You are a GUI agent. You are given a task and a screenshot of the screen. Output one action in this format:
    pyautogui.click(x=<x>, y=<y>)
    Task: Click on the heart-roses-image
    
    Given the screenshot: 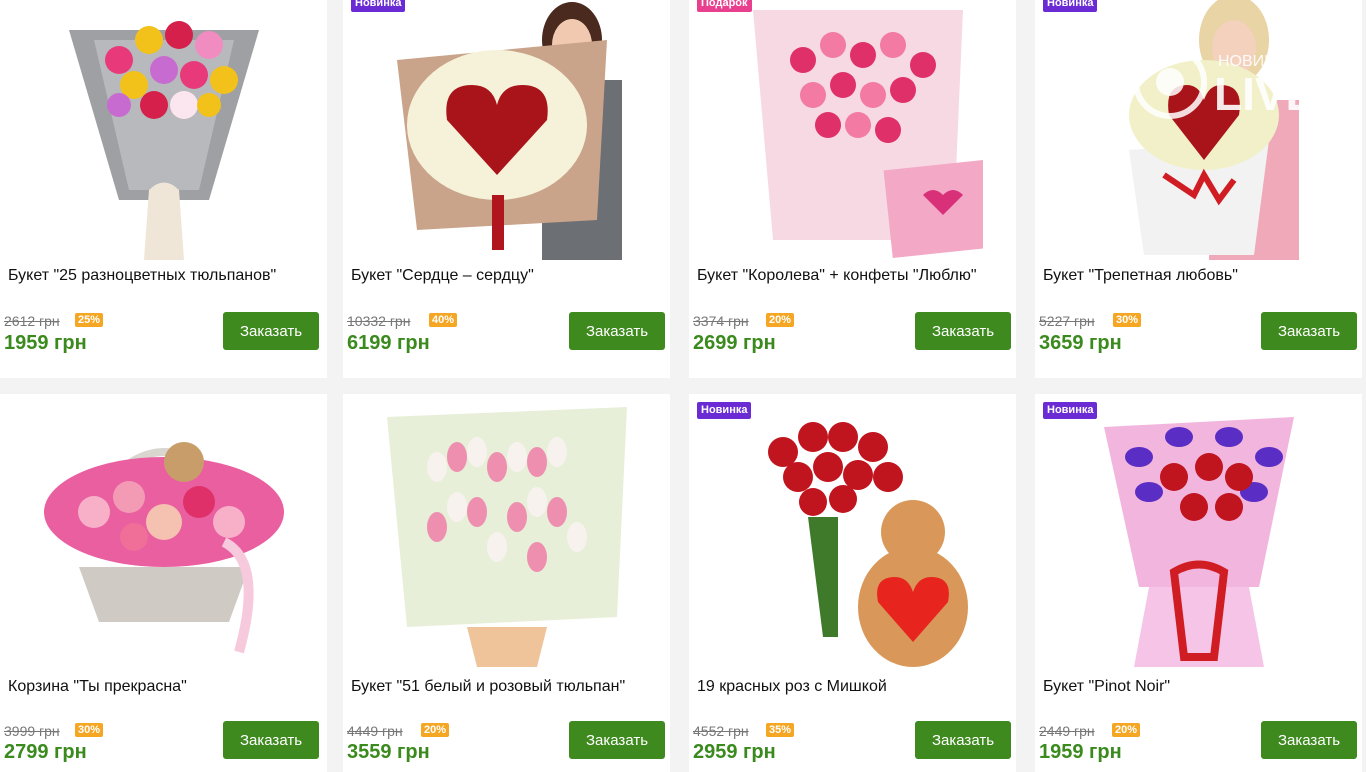 What is the action you would take?
    pyautogui.click(x=509, y=131)
    